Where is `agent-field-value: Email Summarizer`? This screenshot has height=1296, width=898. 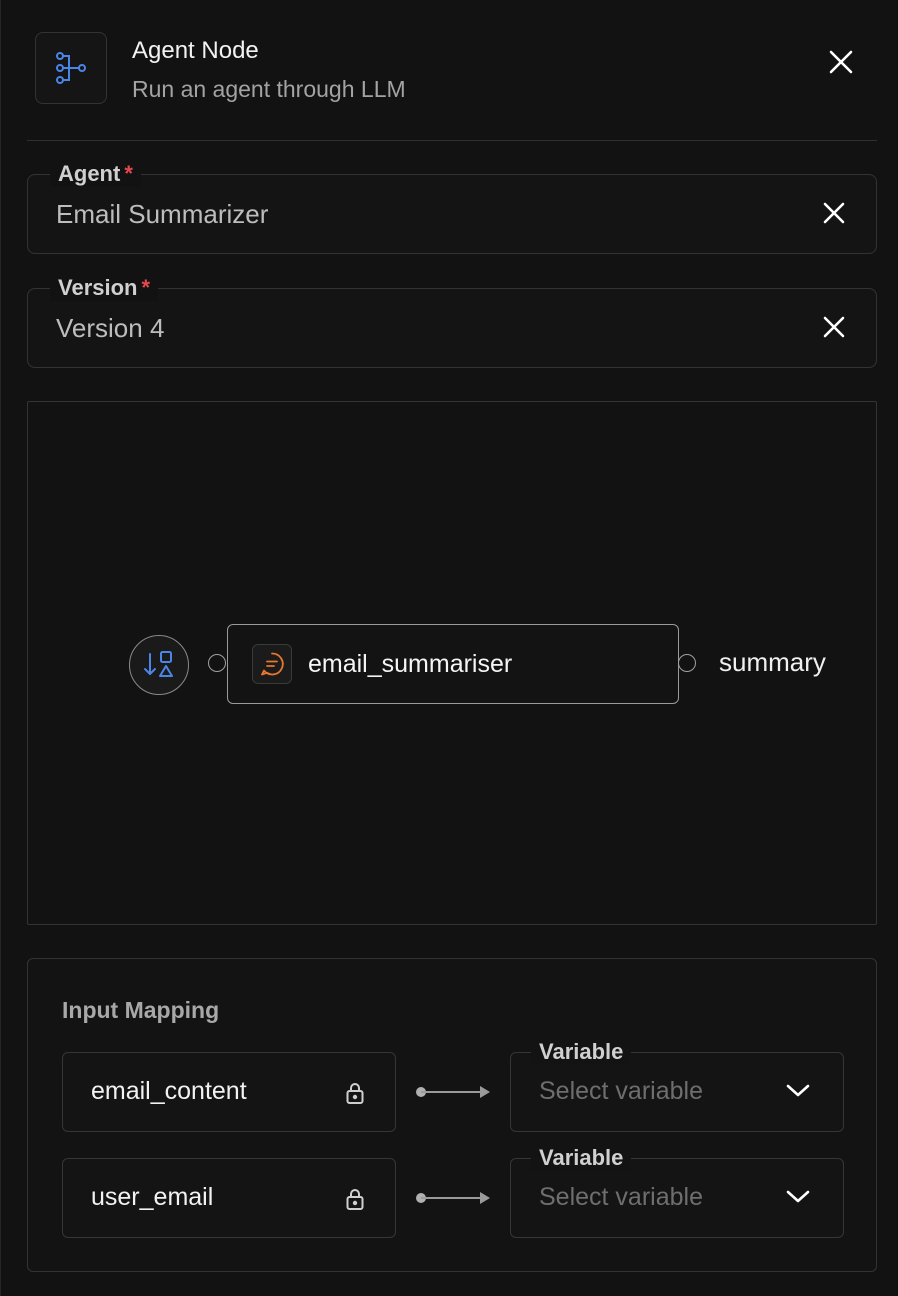 agent-field-value: Email Summarizer is located at coordinates (162, 214).